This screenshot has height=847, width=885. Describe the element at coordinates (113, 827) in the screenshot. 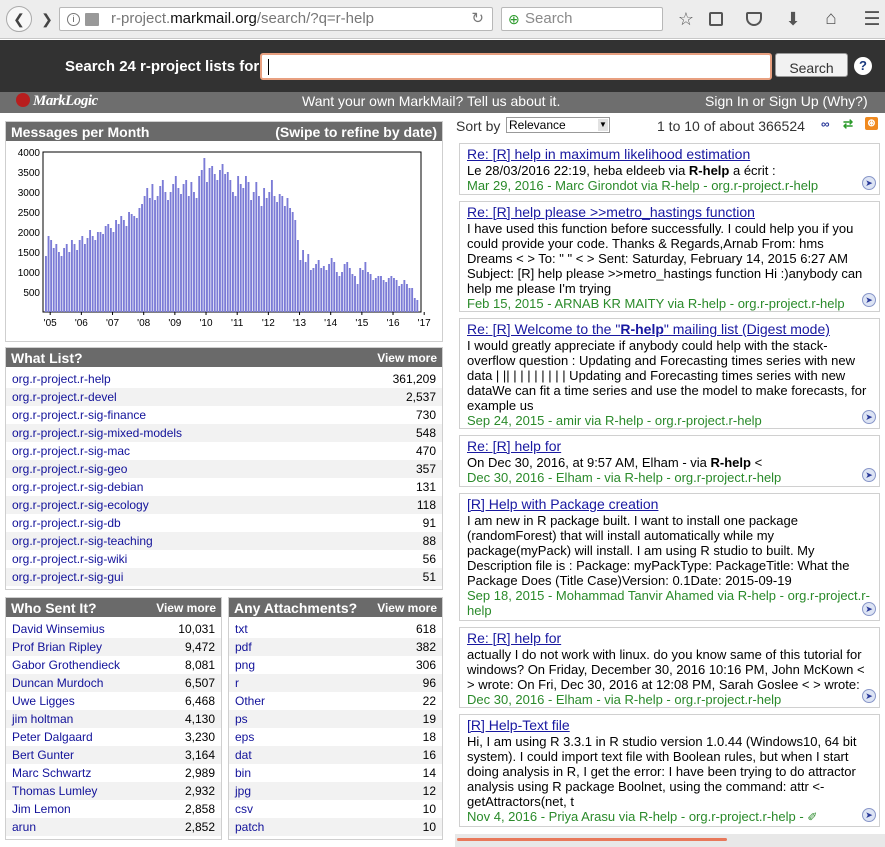

I see `sender-row: arun 2,852` at that location.